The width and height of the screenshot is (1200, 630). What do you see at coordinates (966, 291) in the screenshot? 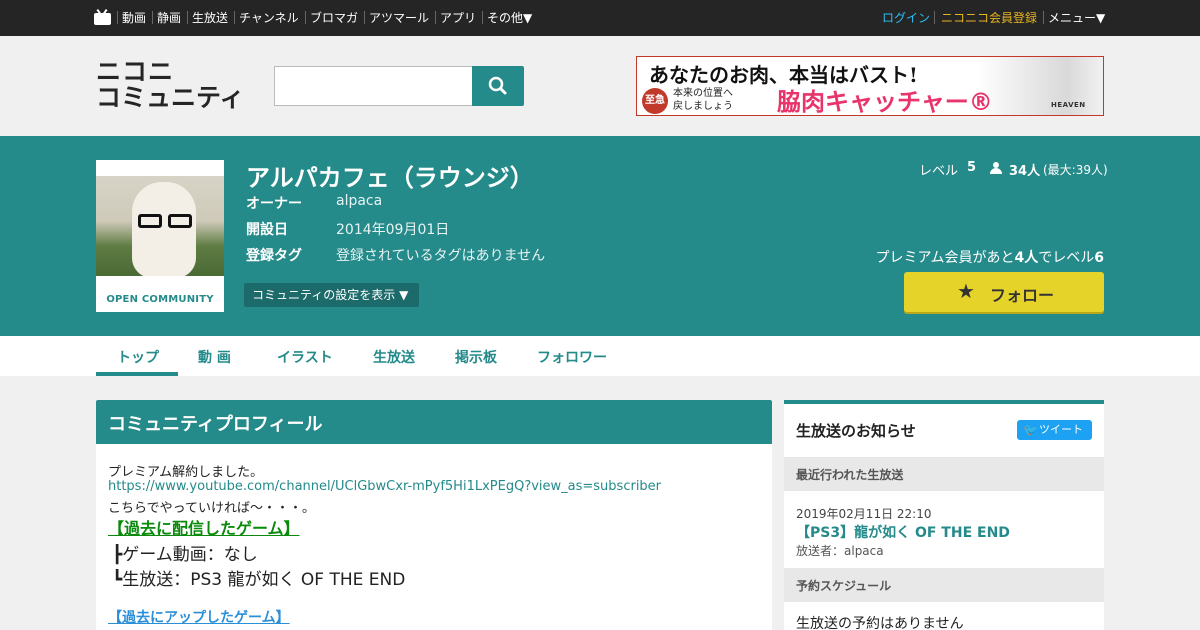
I see `star-icon: ★` at bounding box center [966, 291].